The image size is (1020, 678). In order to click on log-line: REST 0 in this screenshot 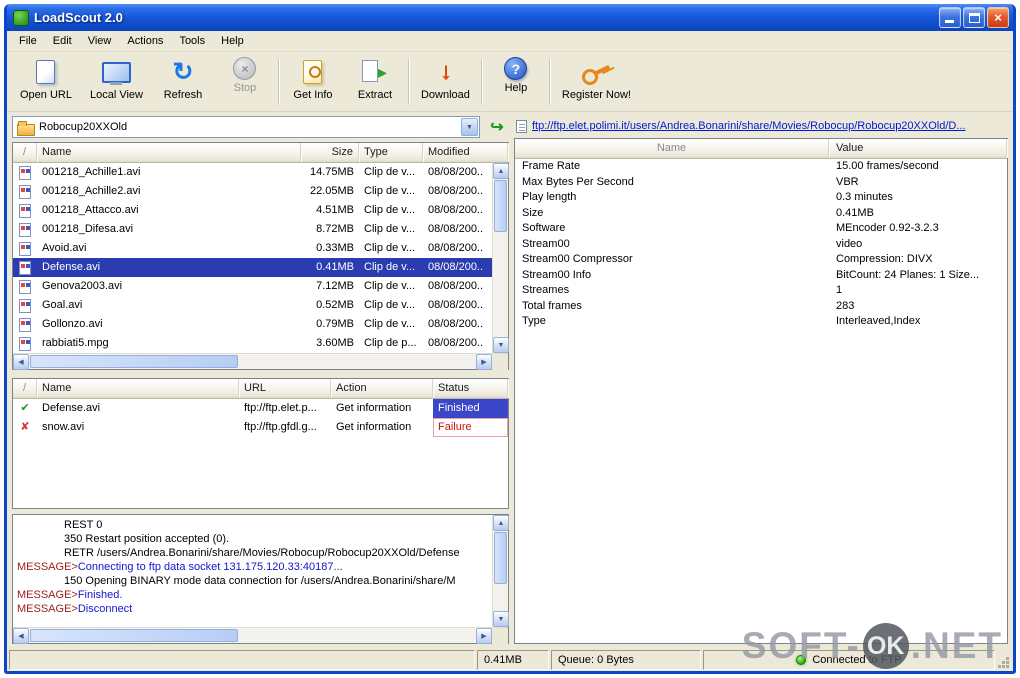, I will do `click(253, 525)`.